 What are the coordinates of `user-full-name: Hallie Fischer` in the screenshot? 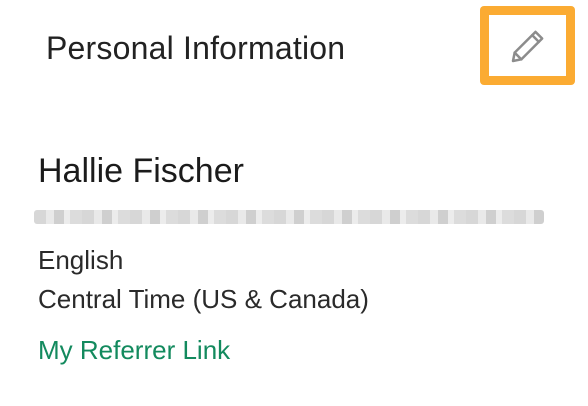 It's located at (141, 171).